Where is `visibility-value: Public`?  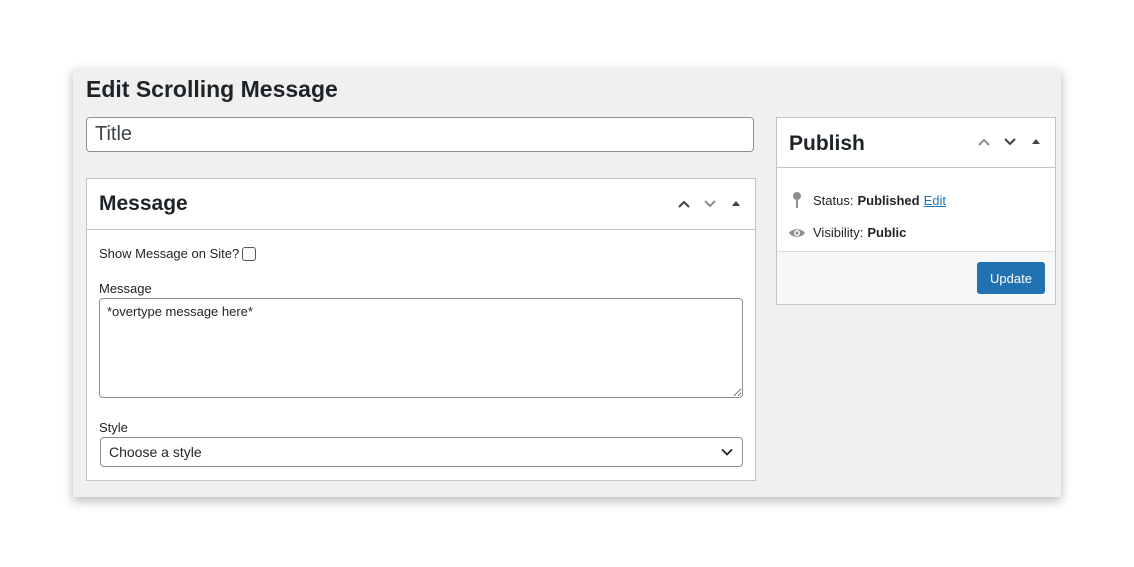
visibility-value: Public is located at coordinates (887, 232).